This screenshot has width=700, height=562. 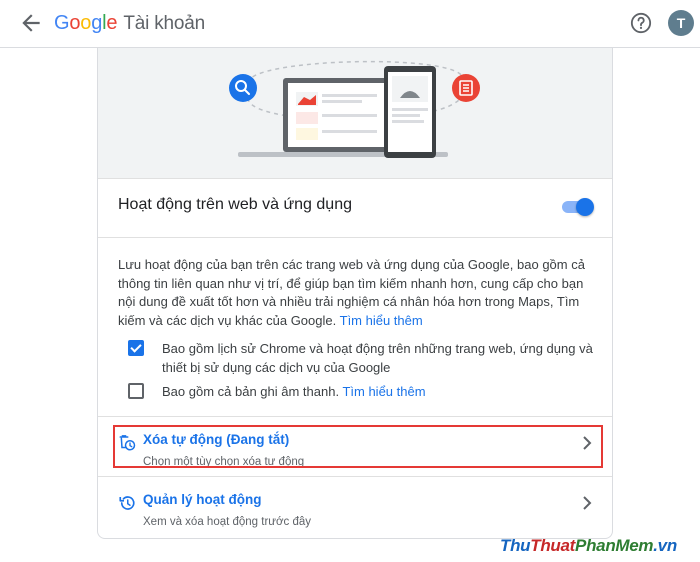 What do you see at coordinates (588, 545) in the screenshot?
I see `watermark-logo: ThuThuatPhanMem.vn` at bounding box center [588, 545].